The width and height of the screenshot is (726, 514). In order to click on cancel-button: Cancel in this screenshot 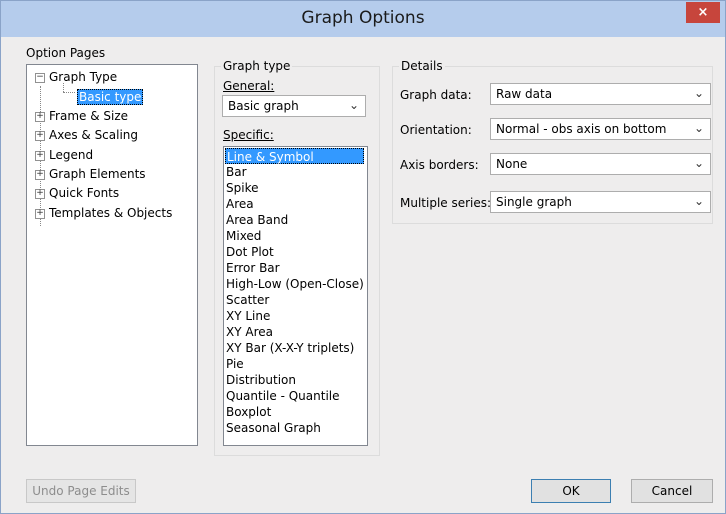, I will do `click(672, 491)`.